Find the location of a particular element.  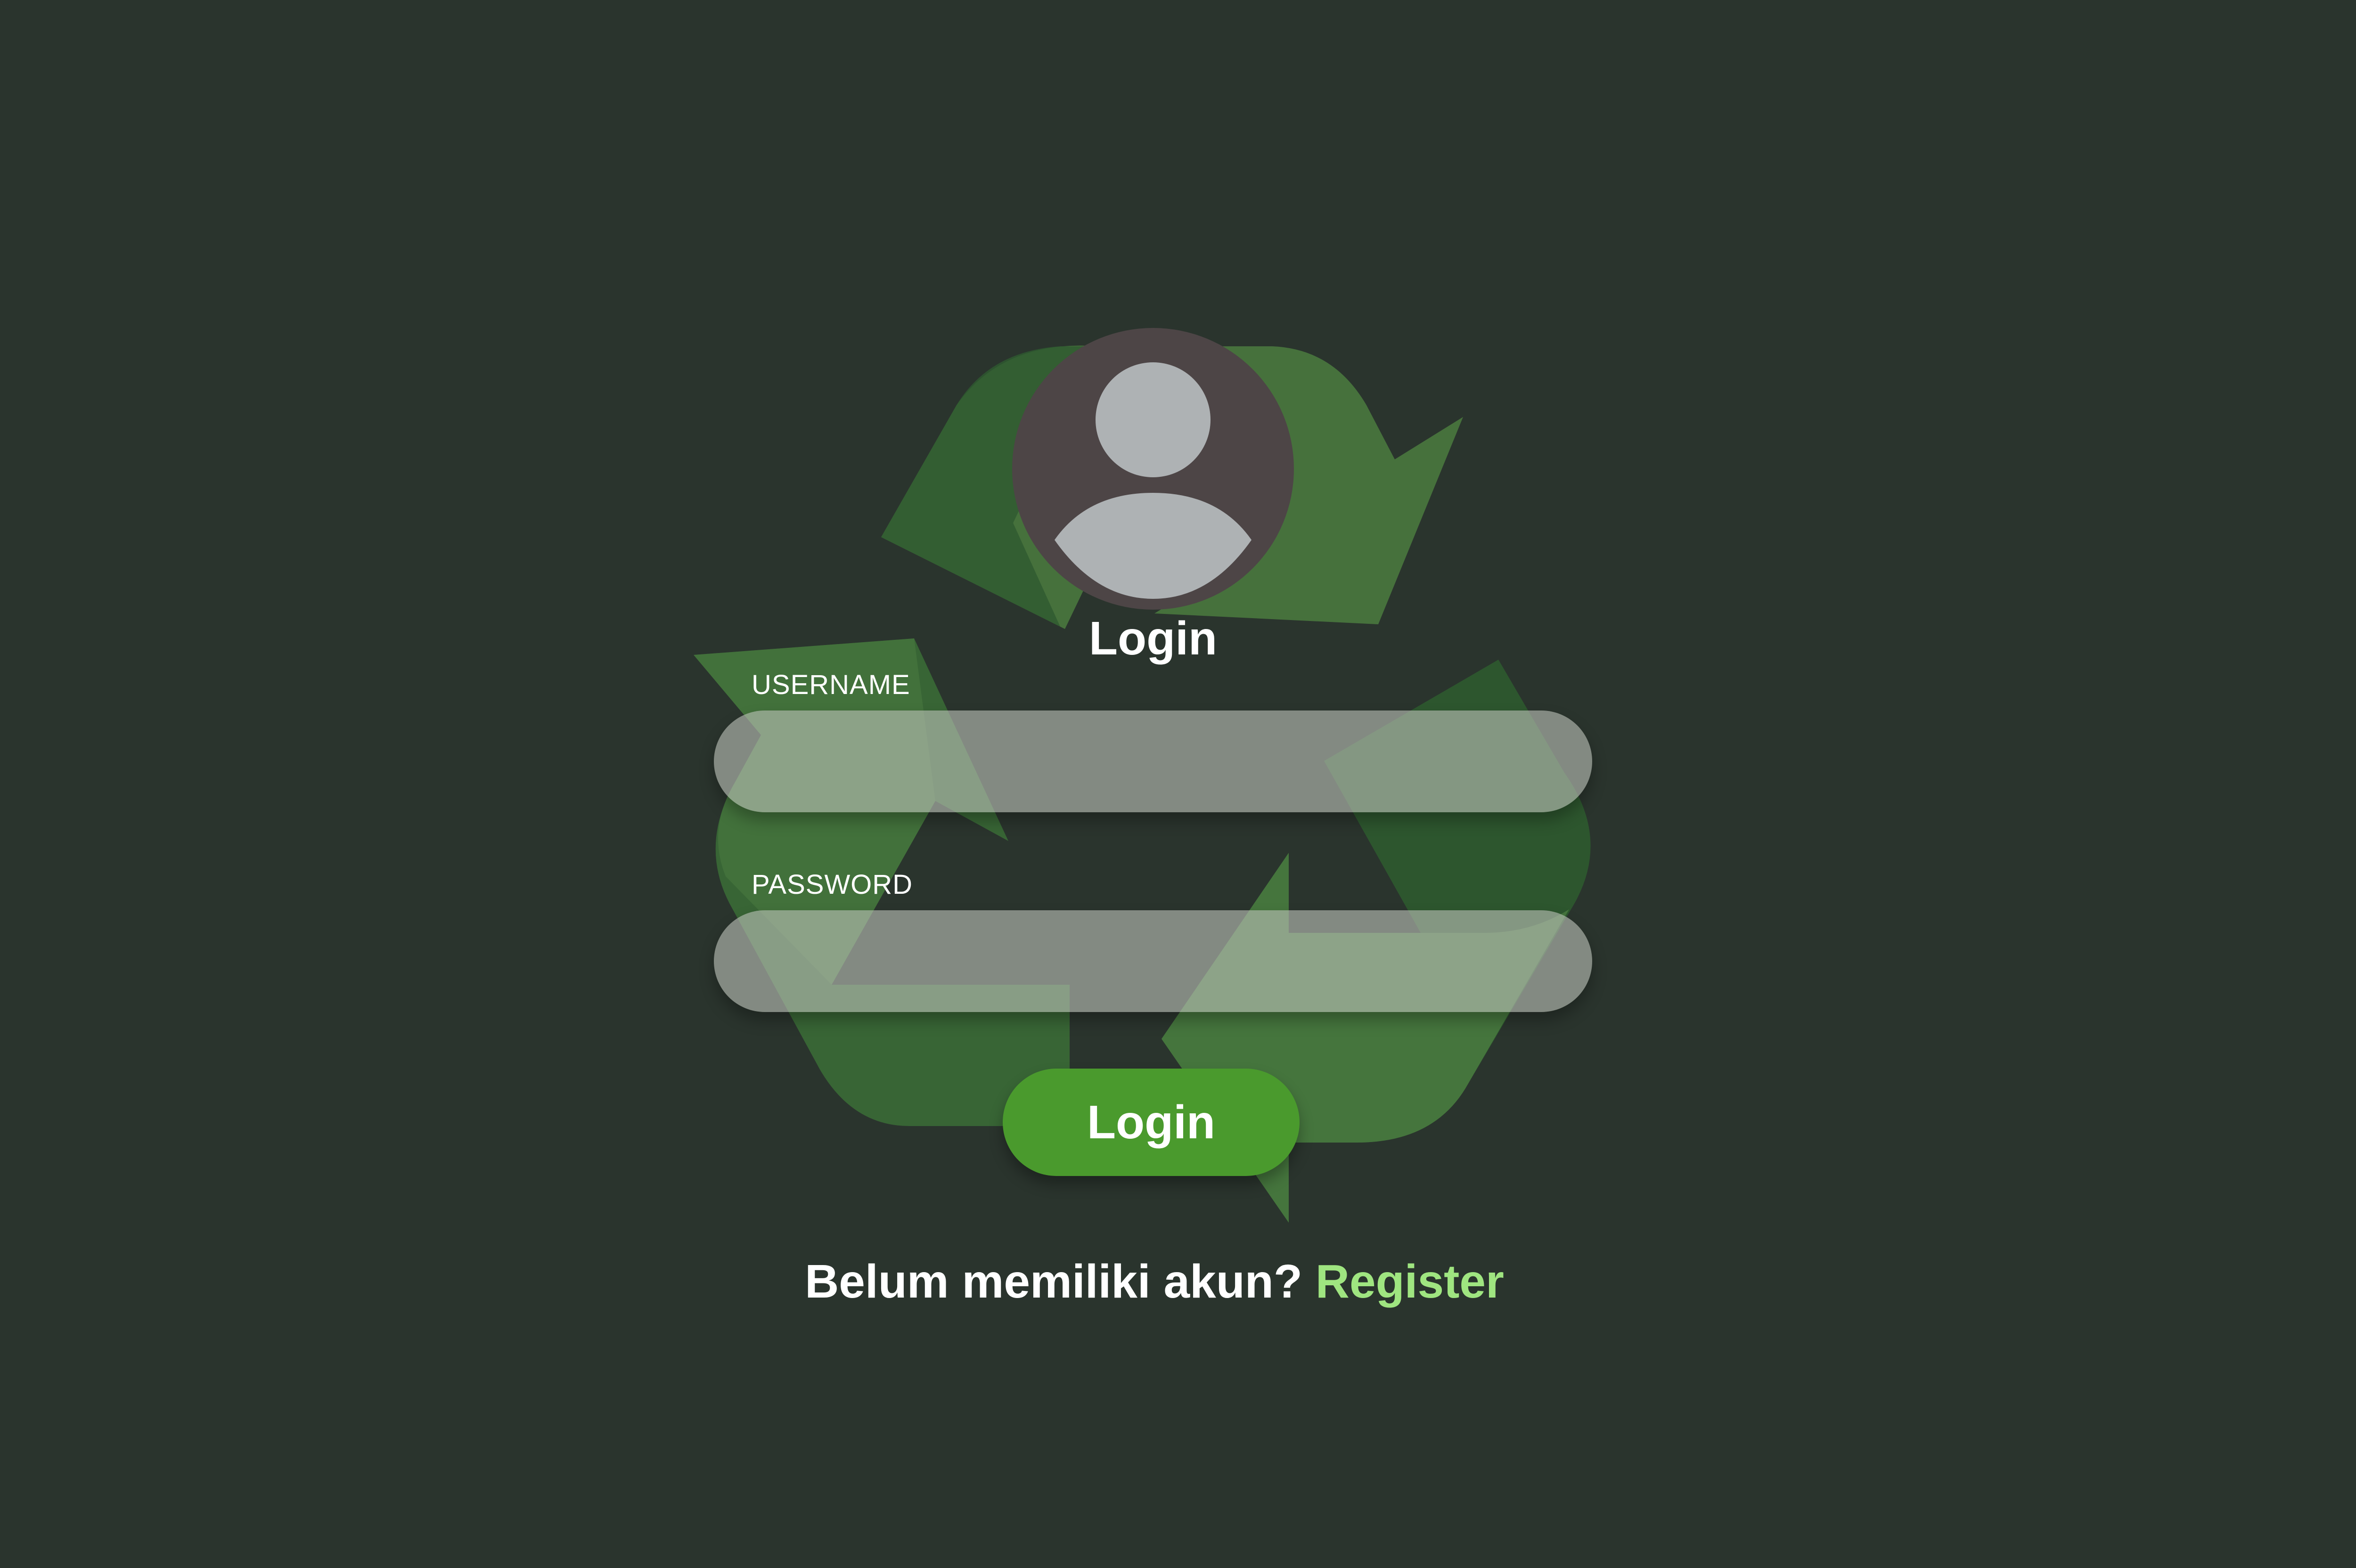

password-input is located at coordinates (1153, 961).